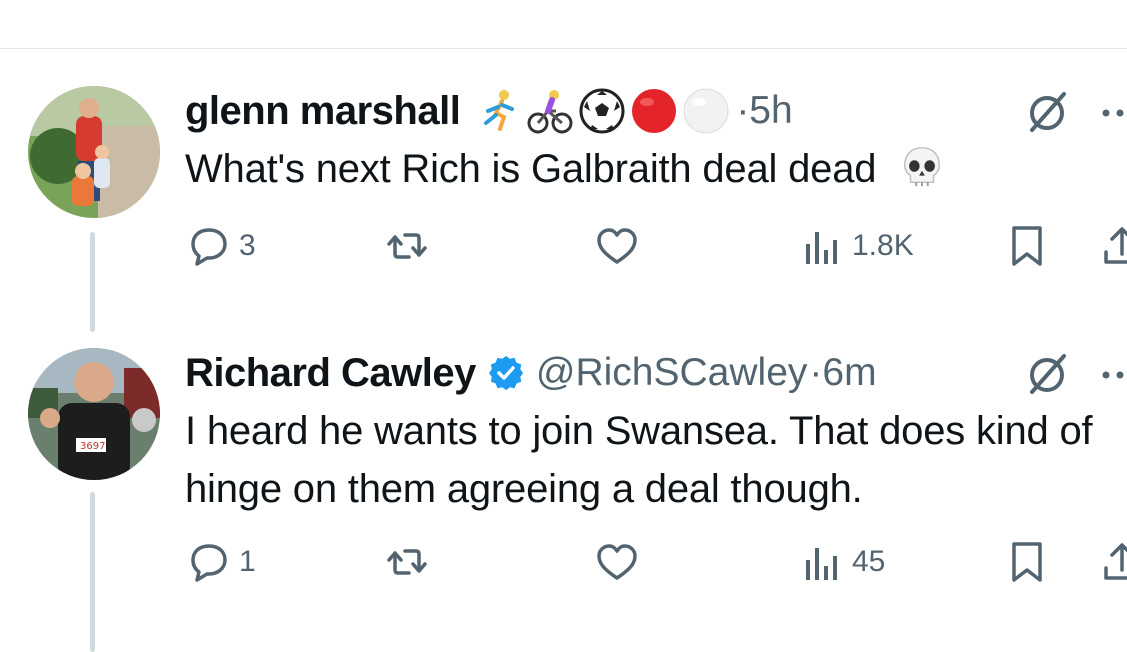 The height and width of the screenshot is (652, 1127). What do you see at coordinates (550, 112) in the screenshot?
I see `cyclist-emoji` at bounding box center [550, 112].